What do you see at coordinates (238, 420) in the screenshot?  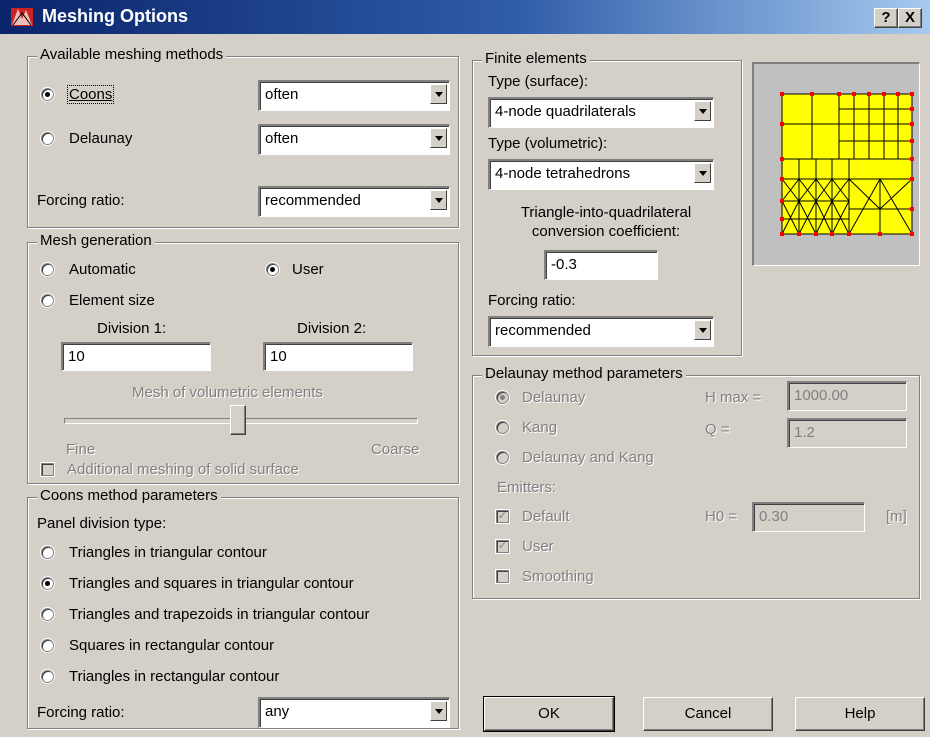 I see `volumetric-slider-thumb` at bounding box center [238, 420].